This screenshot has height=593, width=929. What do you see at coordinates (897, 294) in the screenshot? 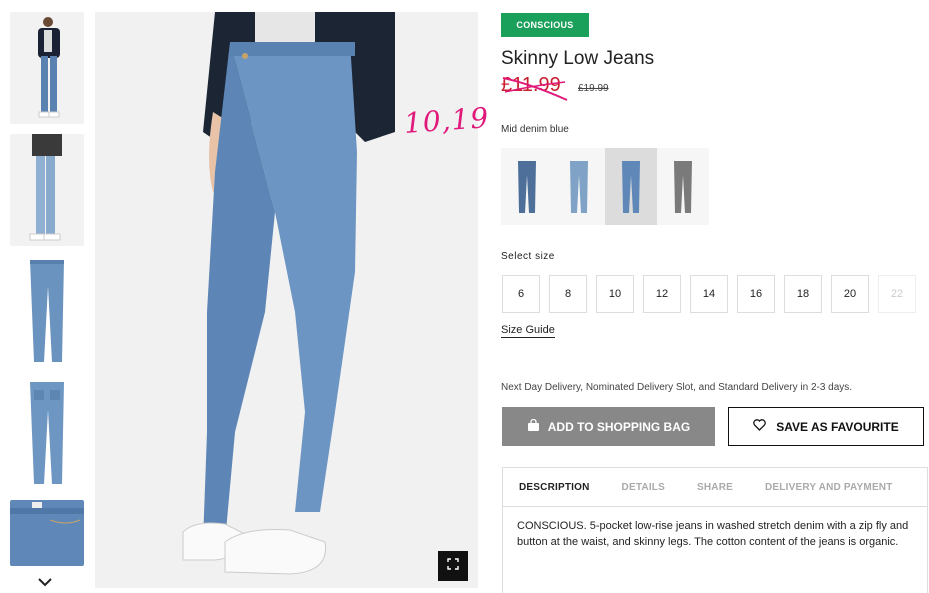
I see `size-option-22: 22` at bounding box center [897, 294].